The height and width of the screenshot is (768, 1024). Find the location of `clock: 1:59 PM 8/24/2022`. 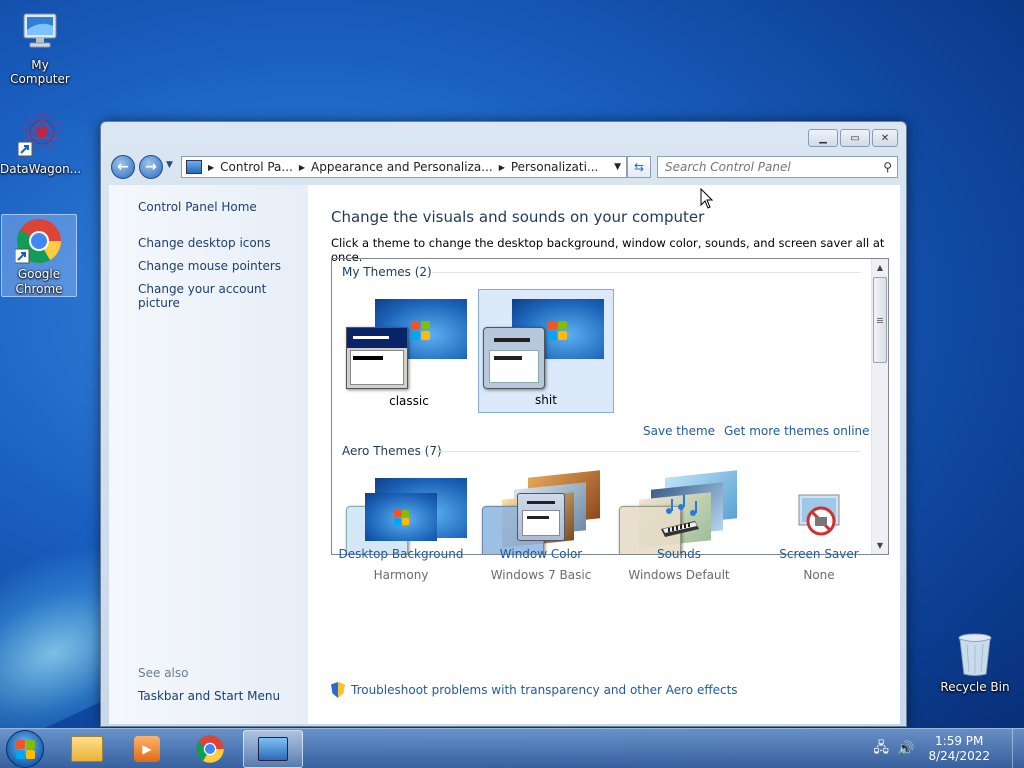

clock: 1:59 PM 8/24/2022 is located at coordinates (959, 749).